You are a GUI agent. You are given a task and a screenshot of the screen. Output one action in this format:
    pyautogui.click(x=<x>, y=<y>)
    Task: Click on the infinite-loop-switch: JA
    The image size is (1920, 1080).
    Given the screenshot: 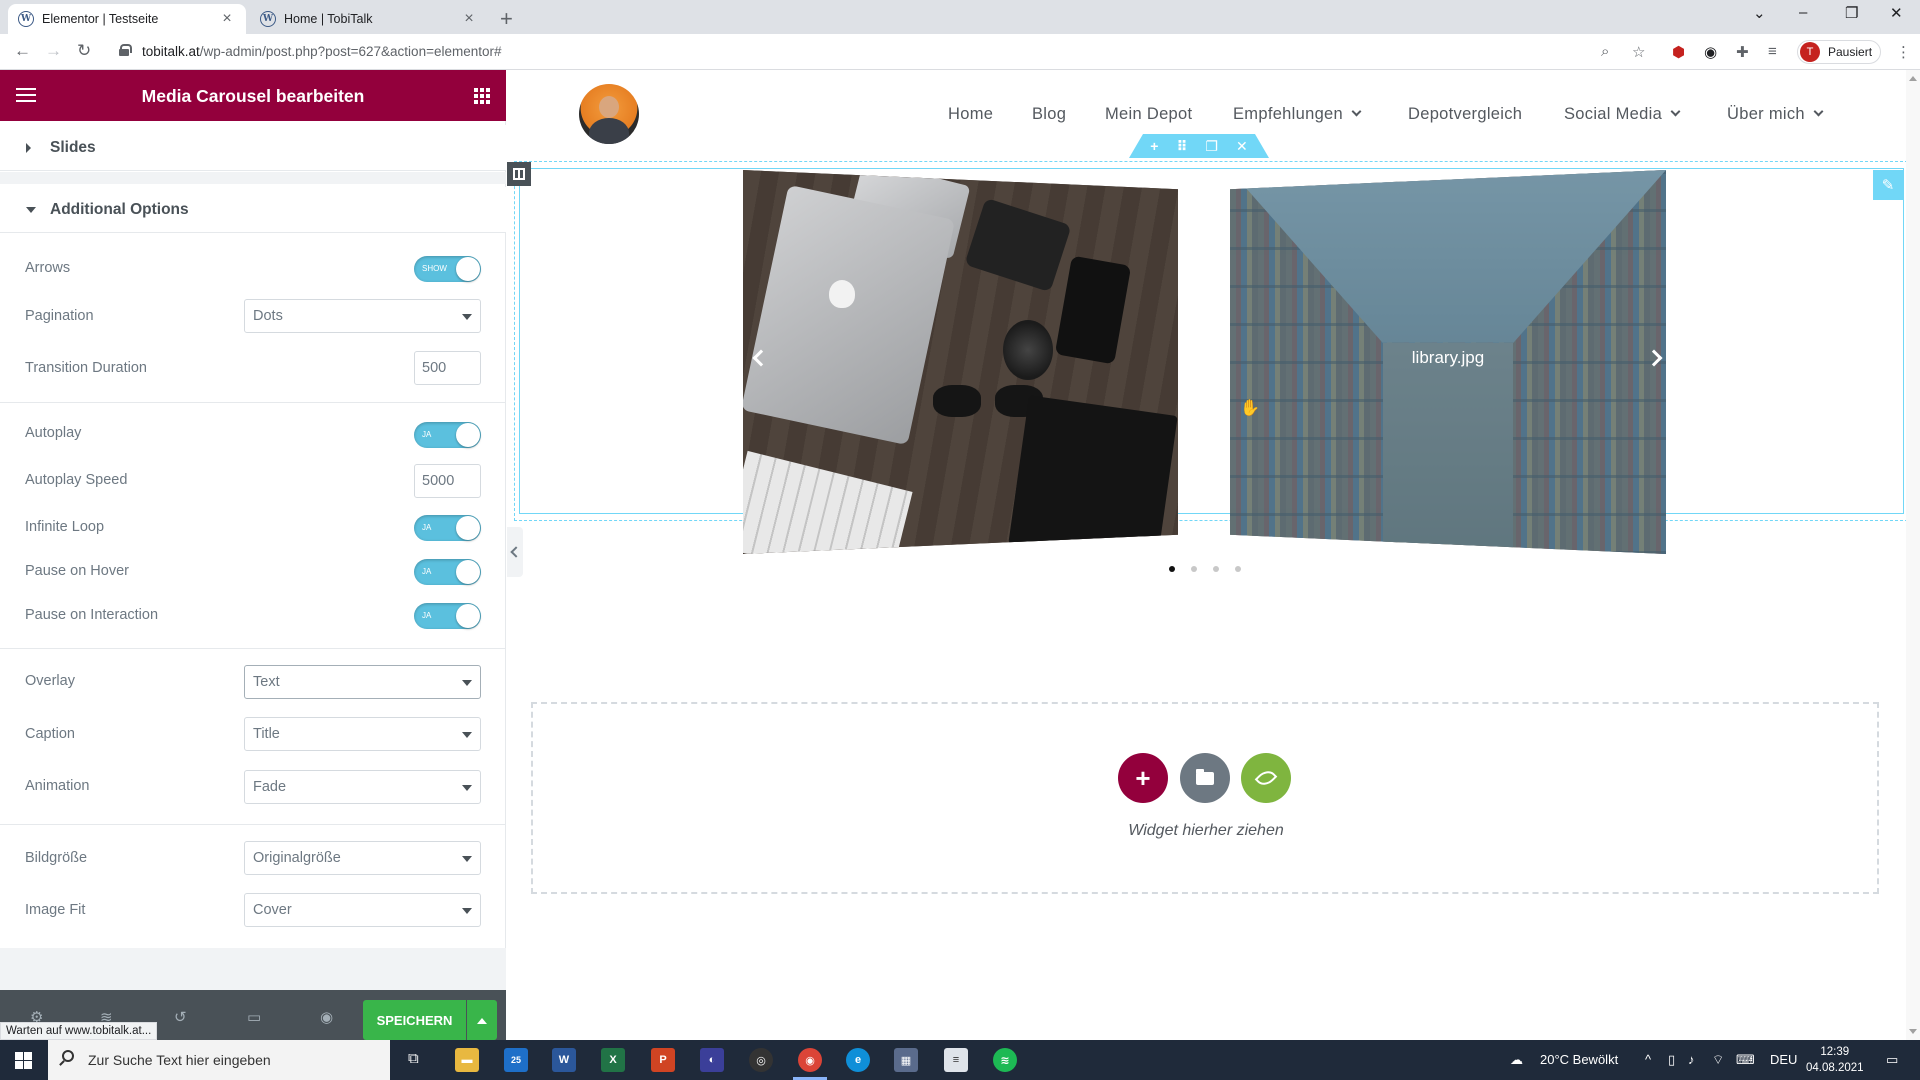 What is the action you would take?
    pyautogui.click(x=447, y=528)
    